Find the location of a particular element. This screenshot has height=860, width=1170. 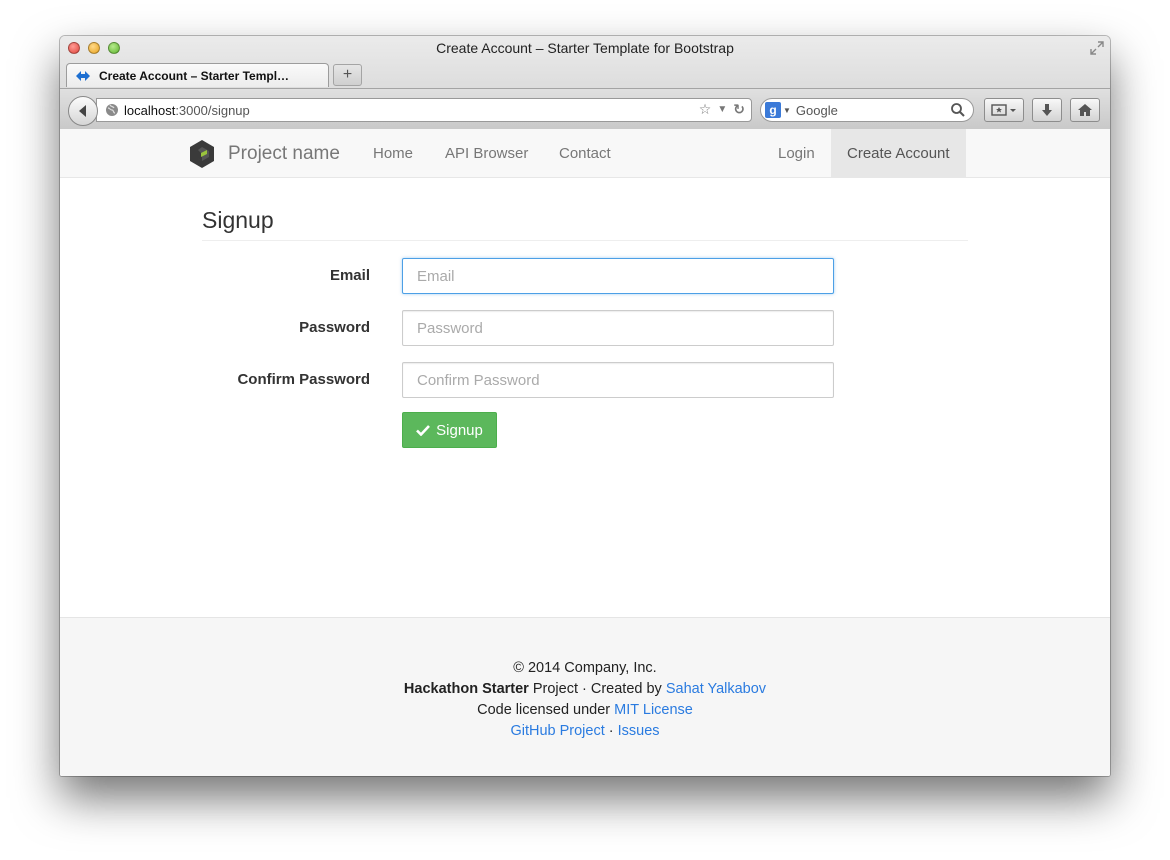

project-name: Hackathon Starter is located at coordinates (466, 689).